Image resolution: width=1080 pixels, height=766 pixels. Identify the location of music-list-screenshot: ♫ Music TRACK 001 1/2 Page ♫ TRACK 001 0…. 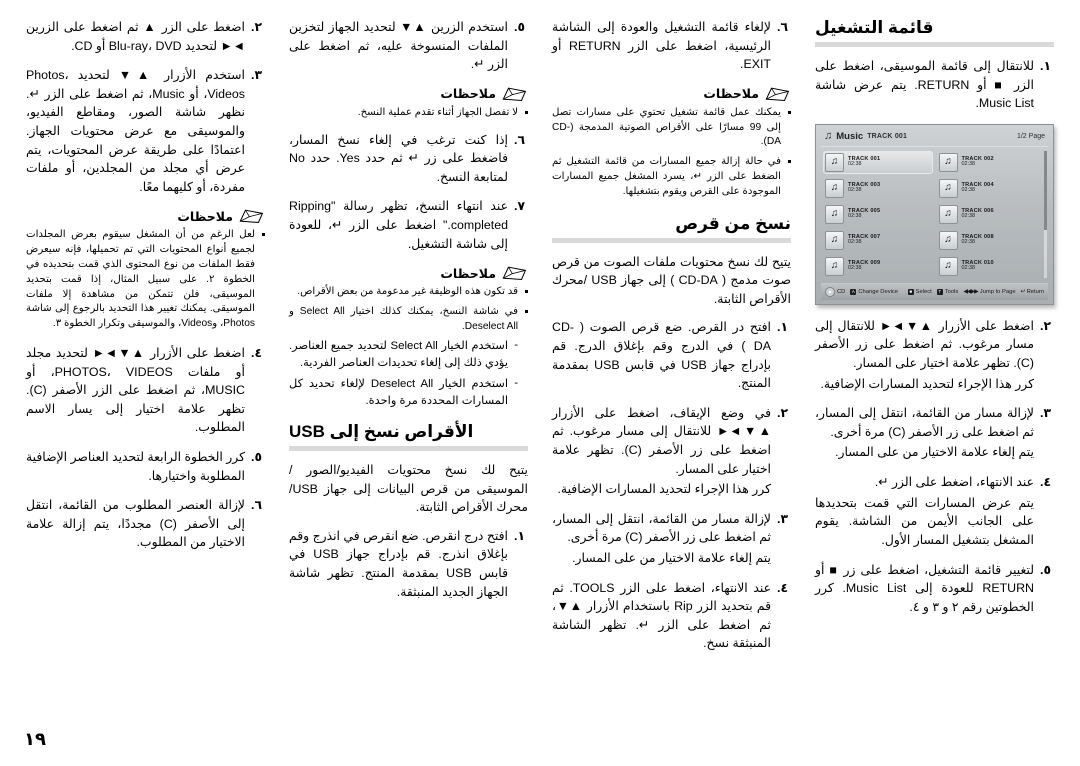
(934, 214).